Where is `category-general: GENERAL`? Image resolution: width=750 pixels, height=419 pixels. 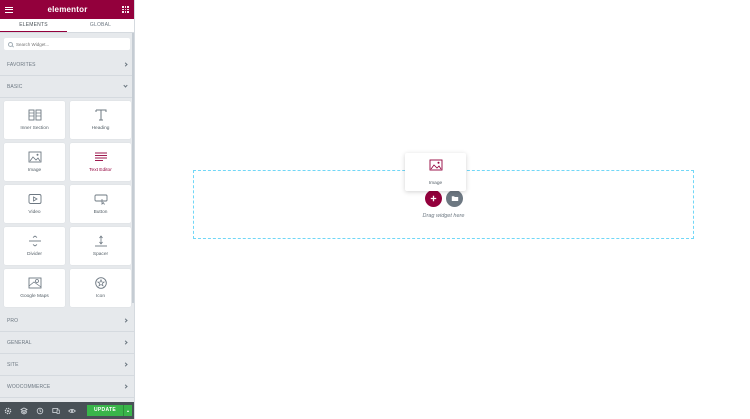 category-general: GENERAL is located at coordinates (67, 343).